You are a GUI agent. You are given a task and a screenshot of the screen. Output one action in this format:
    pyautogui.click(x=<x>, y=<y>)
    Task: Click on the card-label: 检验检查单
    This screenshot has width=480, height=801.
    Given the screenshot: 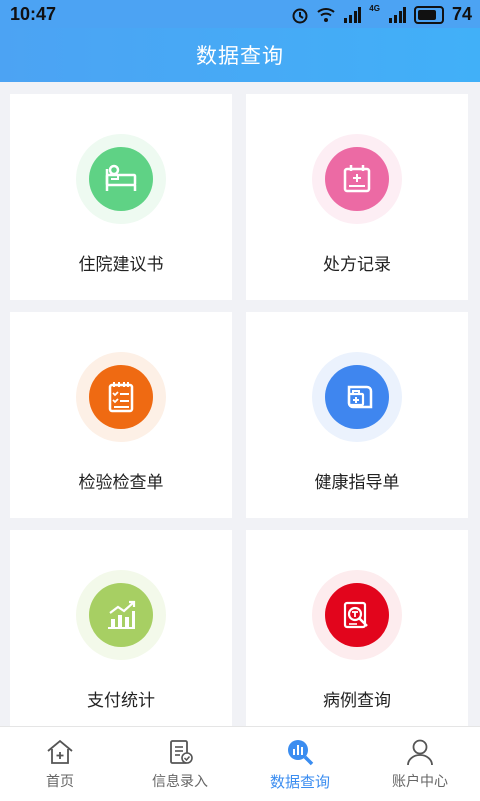 What is the action you would take?
    pyautogui.click(x=121, y=483)
    